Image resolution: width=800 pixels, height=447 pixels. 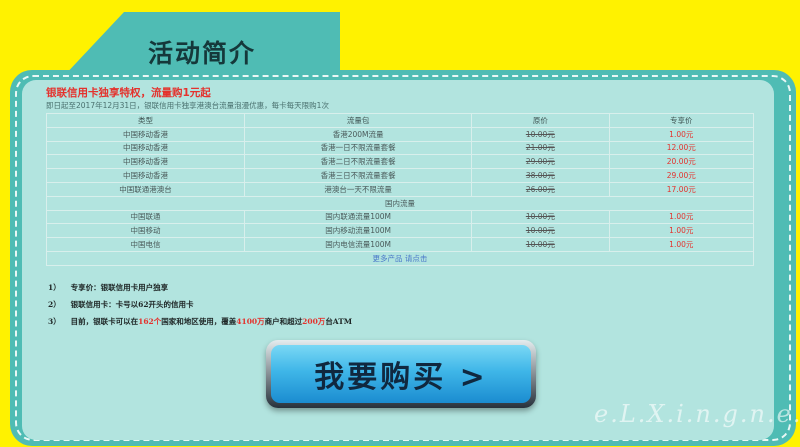 I want to click on note-text: 目前，银联卡可以在, so click(x=104, y=321).